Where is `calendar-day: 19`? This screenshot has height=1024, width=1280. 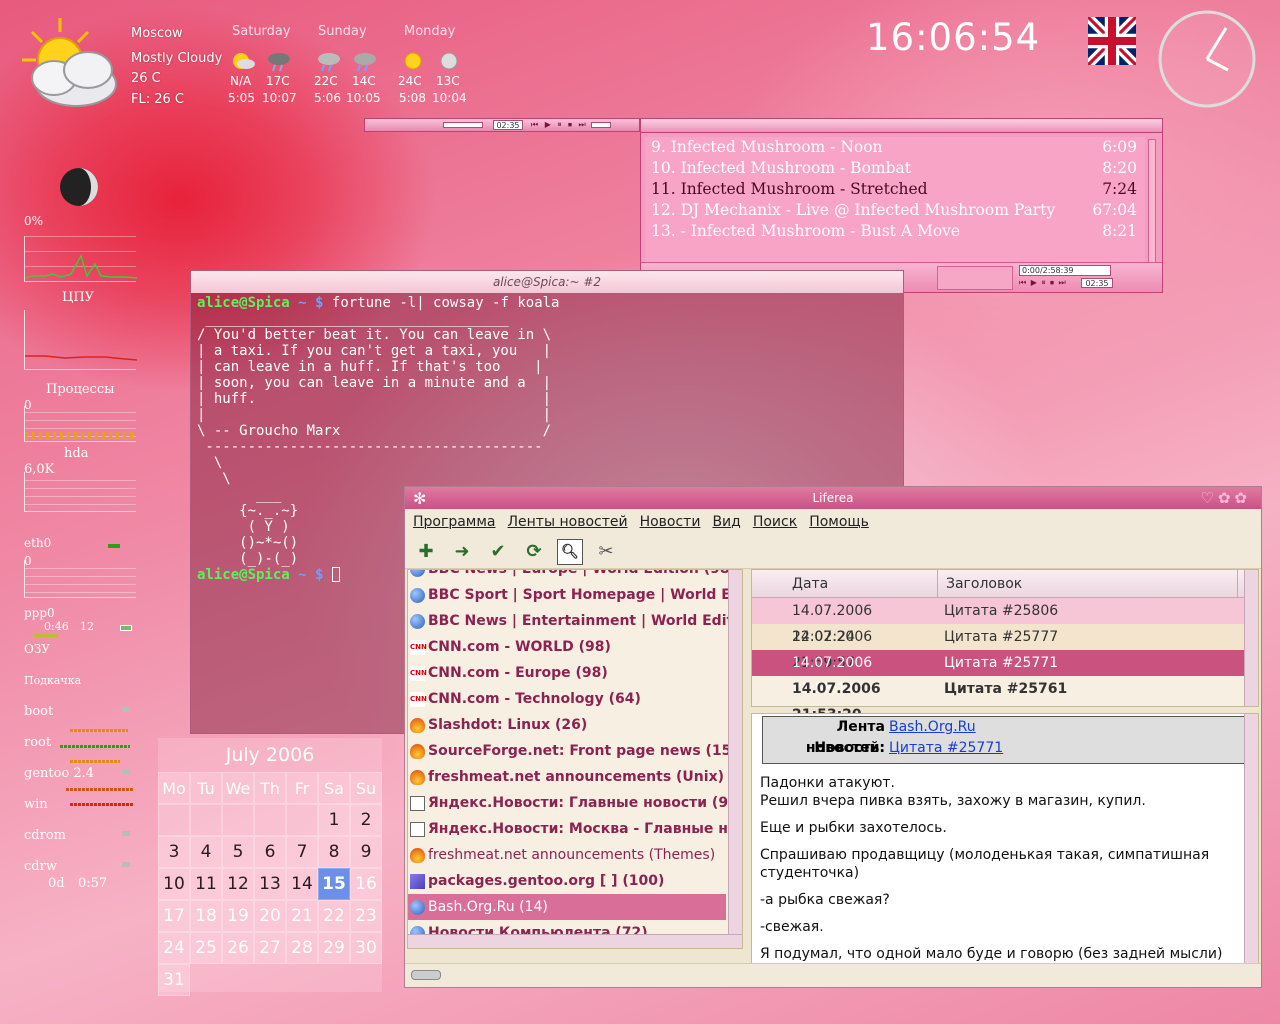 calendar-day: 19 is located at coordinates (238, 916).